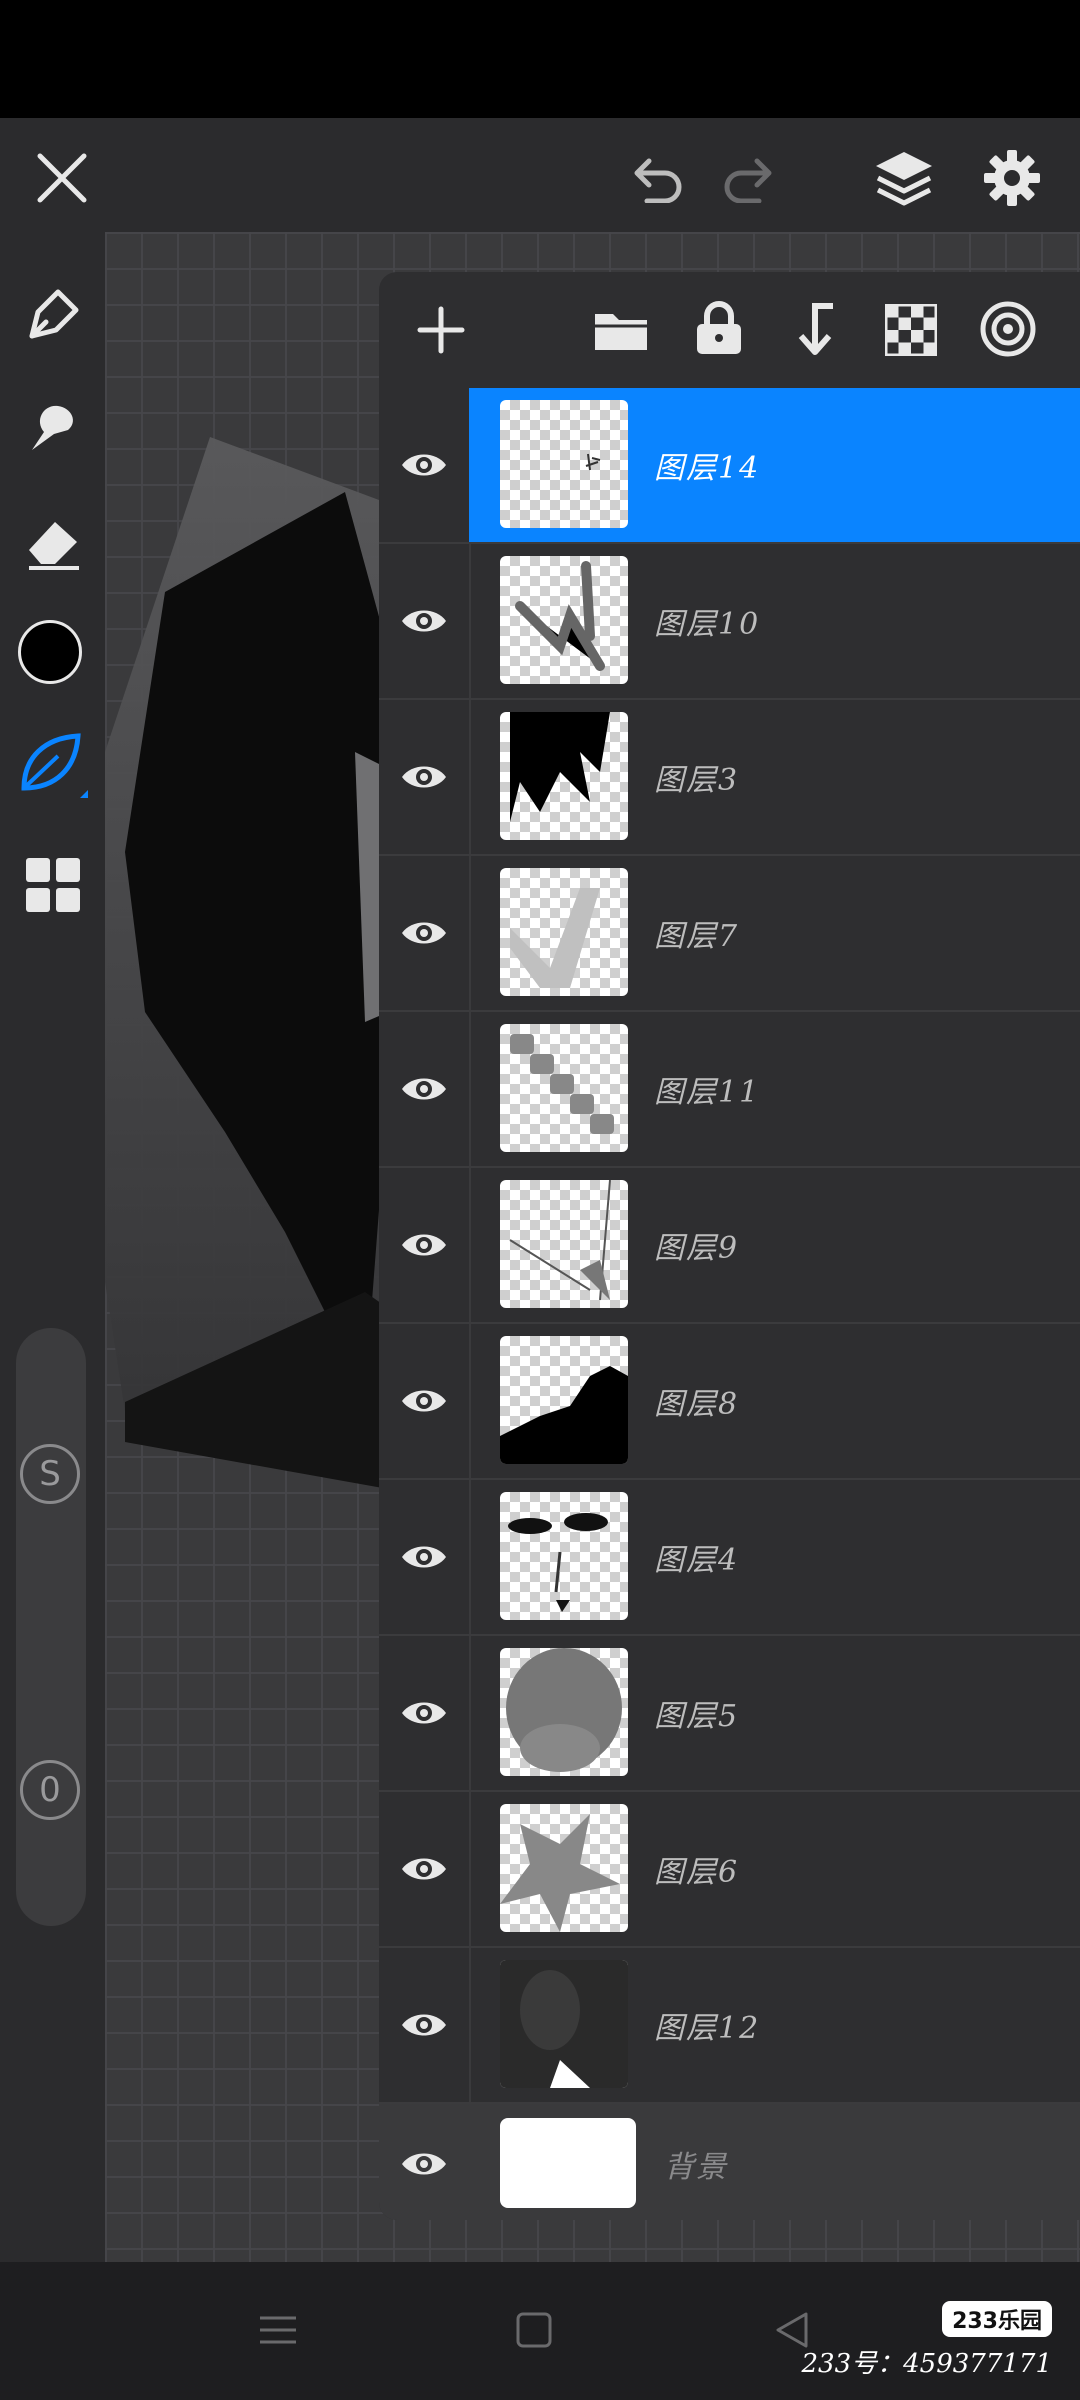 The width and height of the screenshot is (1080, 2400). What do you see at coordinates (621, 330) in the screenshot?
I see `folder-icon` at bounding box center [621, 330].